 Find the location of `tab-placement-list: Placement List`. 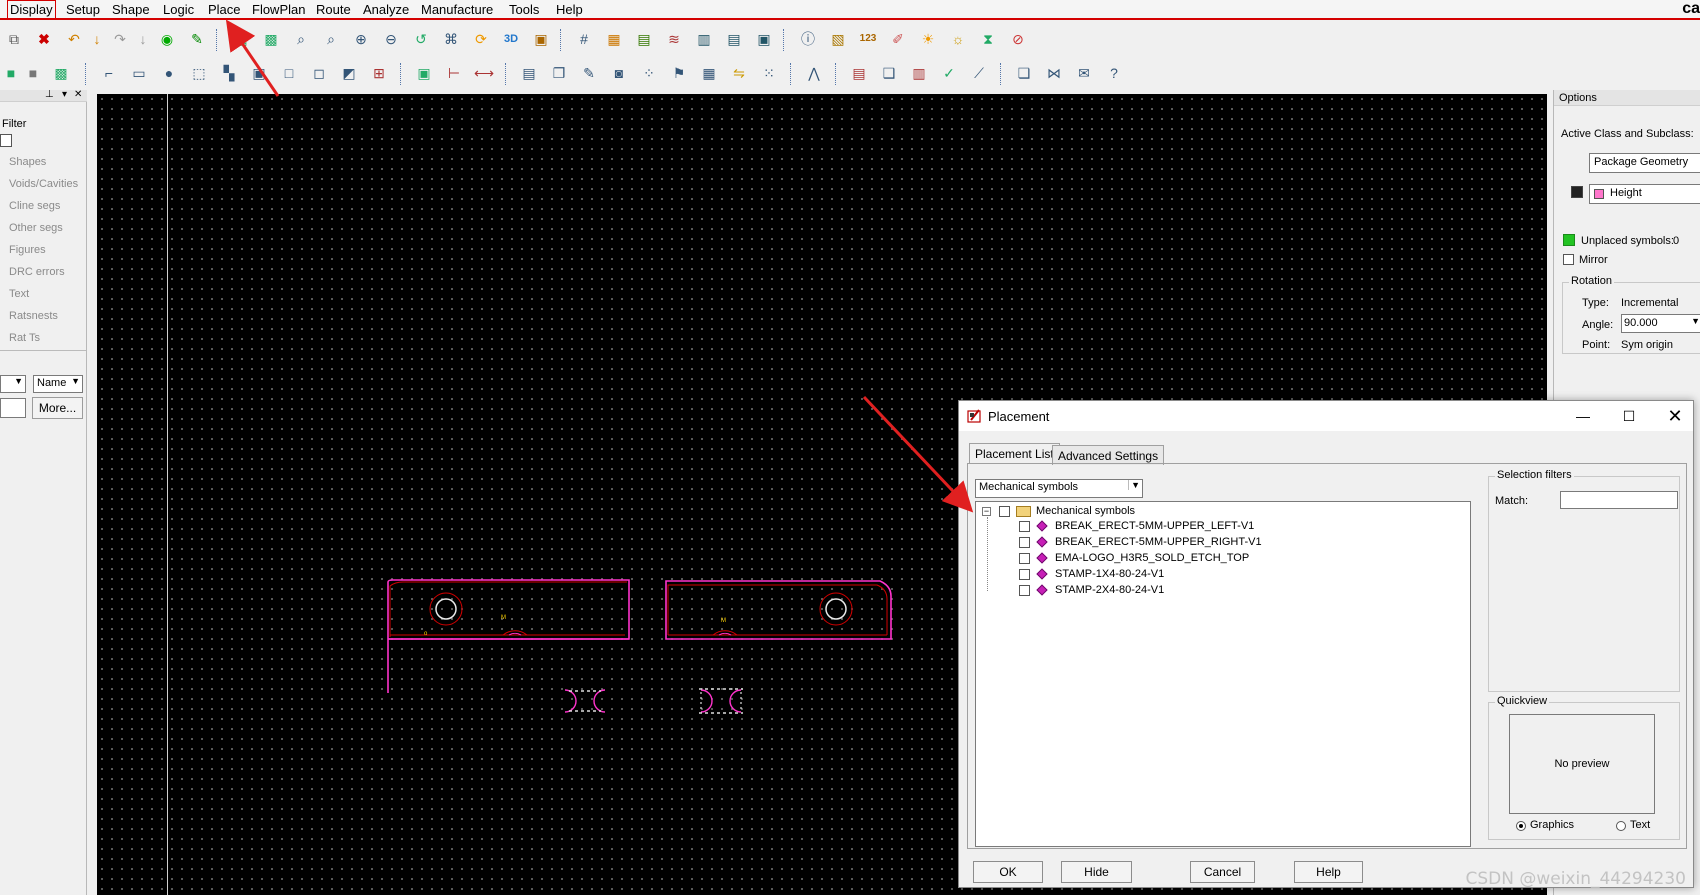

tab-placement-list: Placement List is located at coordinates (1014, 453).